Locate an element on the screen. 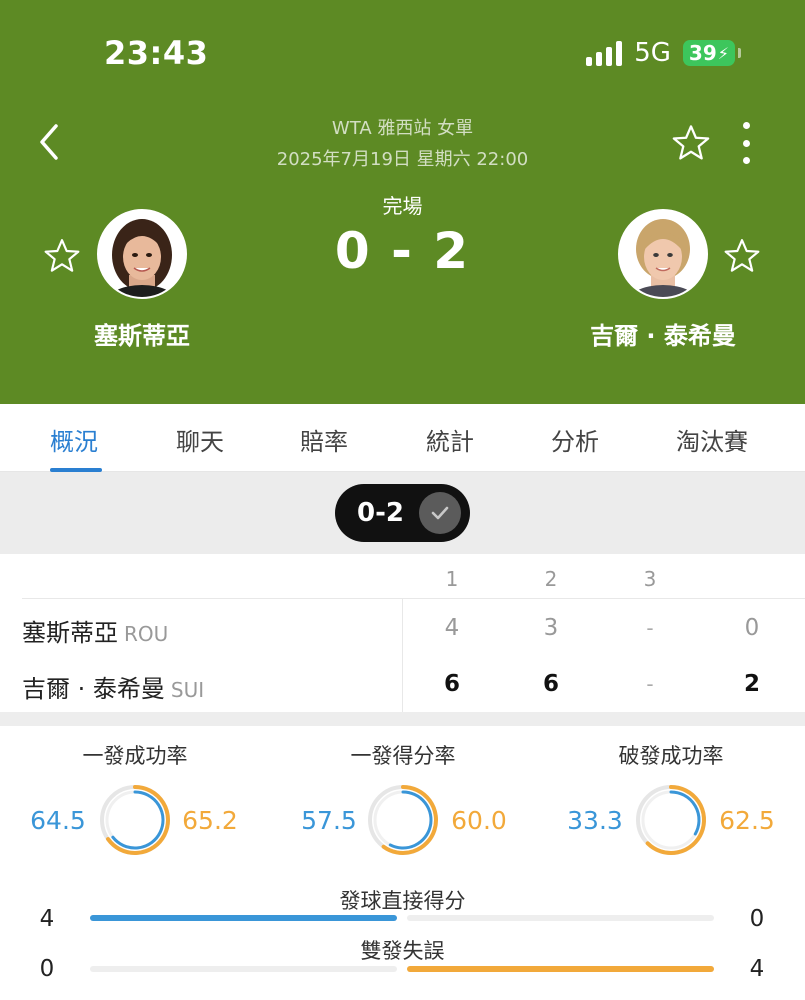 Image resolution: width=805 pixels, height=1000 pixels. stat-bar-right-fill is located at coordinates (560, 969).